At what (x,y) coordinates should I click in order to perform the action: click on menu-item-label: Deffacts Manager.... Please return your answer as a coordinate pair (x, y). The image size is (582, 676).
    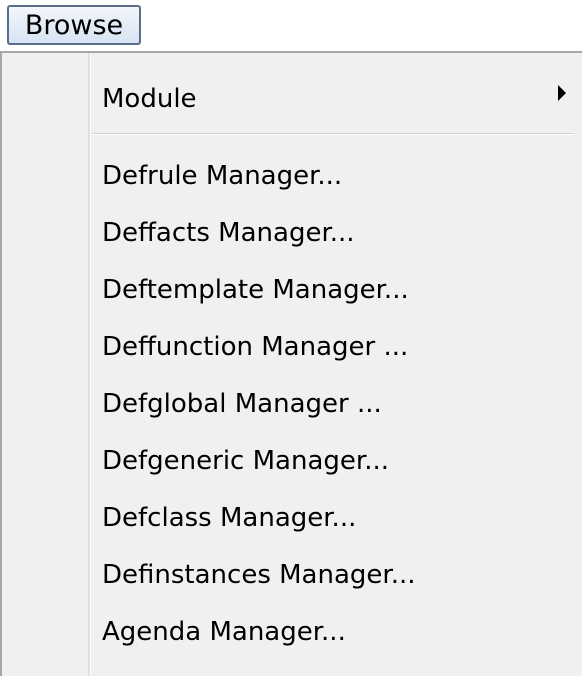
    Looking at the image, I should click on (228, 233).